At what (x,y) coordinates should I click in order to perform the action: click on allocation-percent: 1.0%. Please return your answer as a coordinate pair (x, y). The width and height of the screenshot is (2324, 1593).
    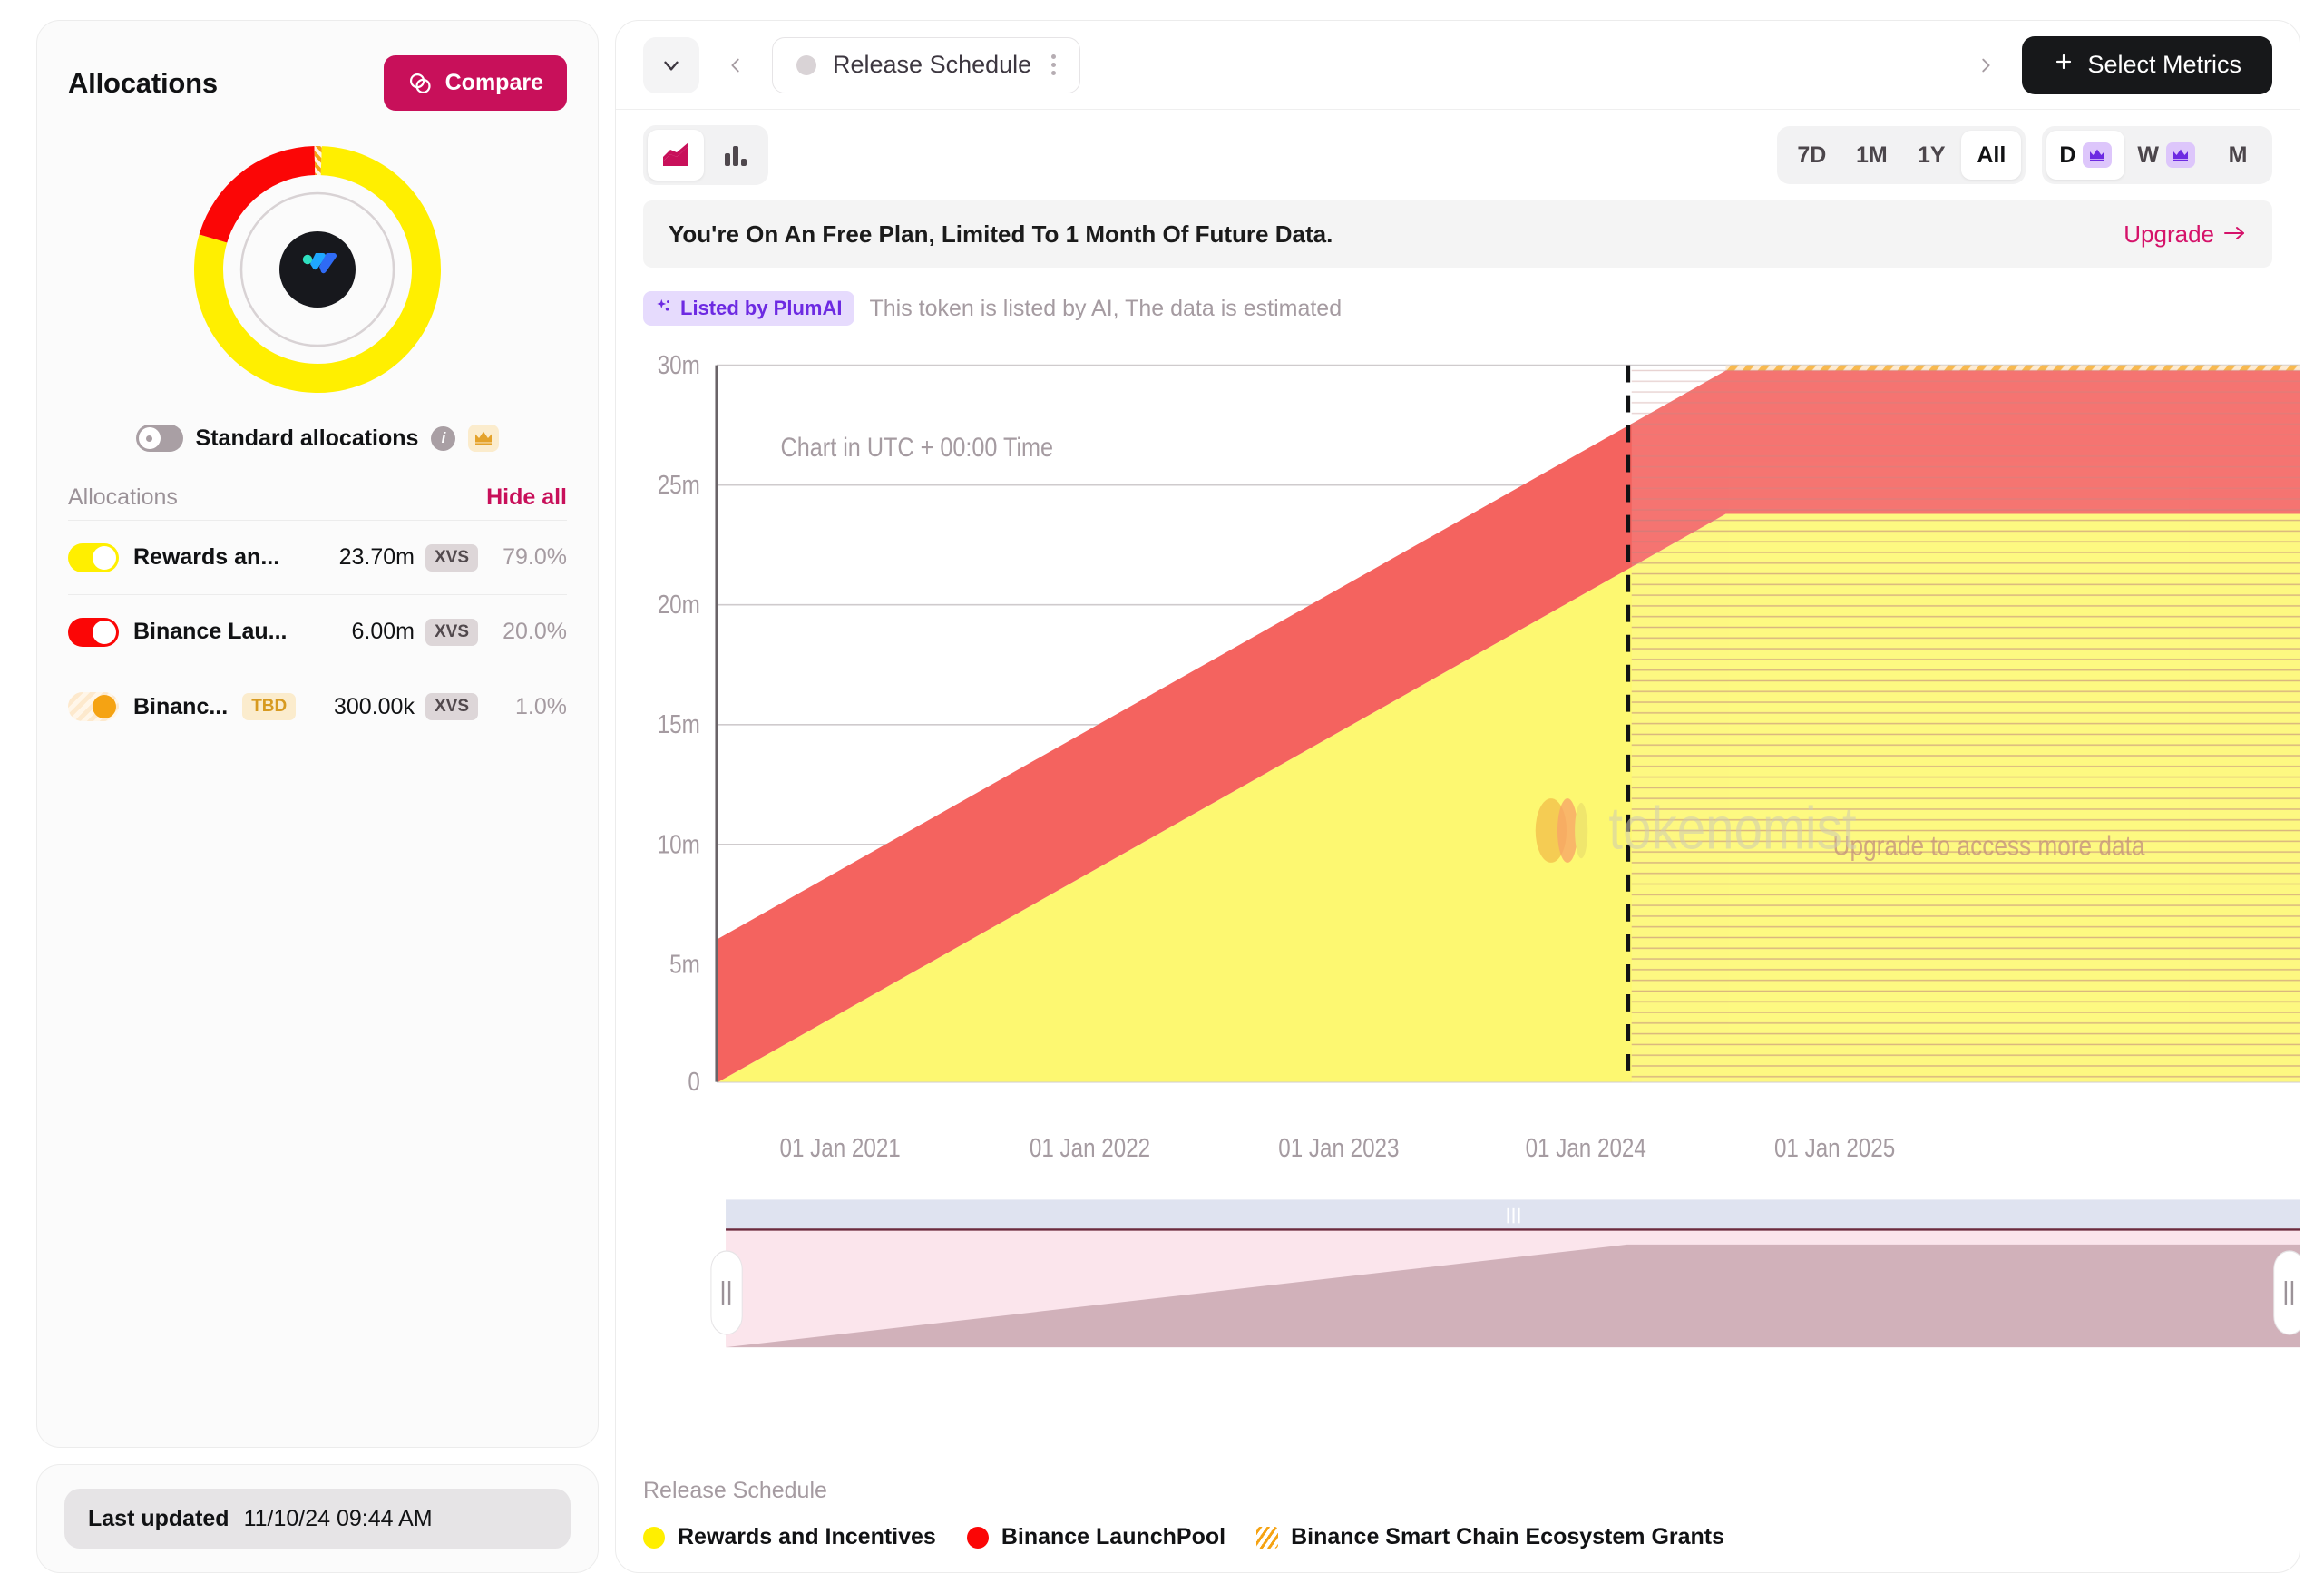
    Looking at the image, I should click on (541, 706).